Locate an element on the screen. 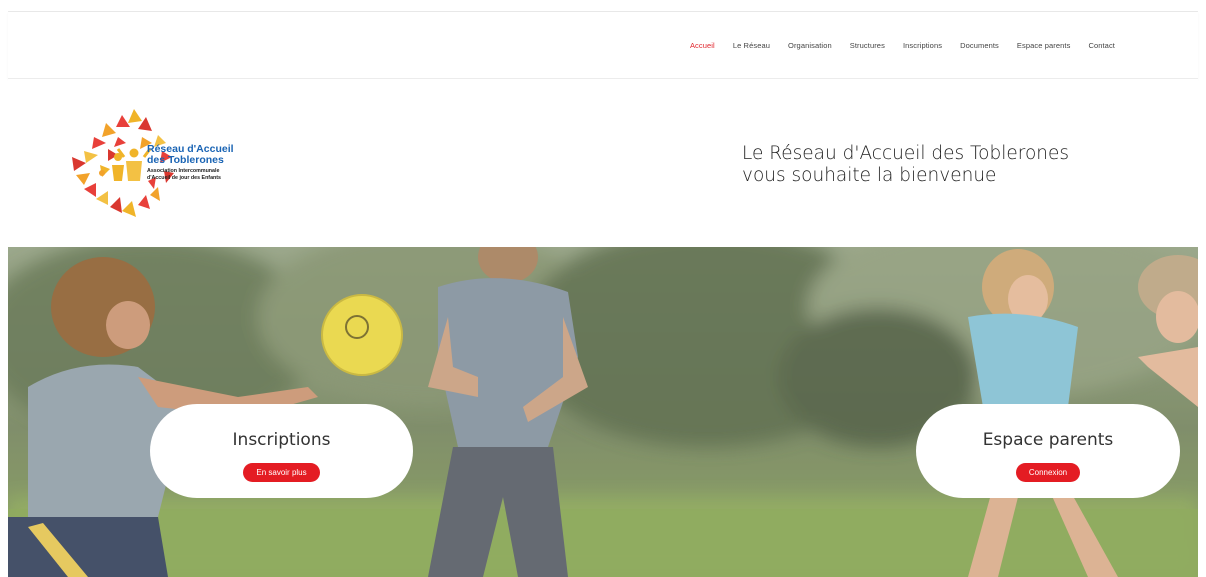  welcome-line1: Le Réseau d'Accueil des Toblerones is located at coordinates (906, 153).